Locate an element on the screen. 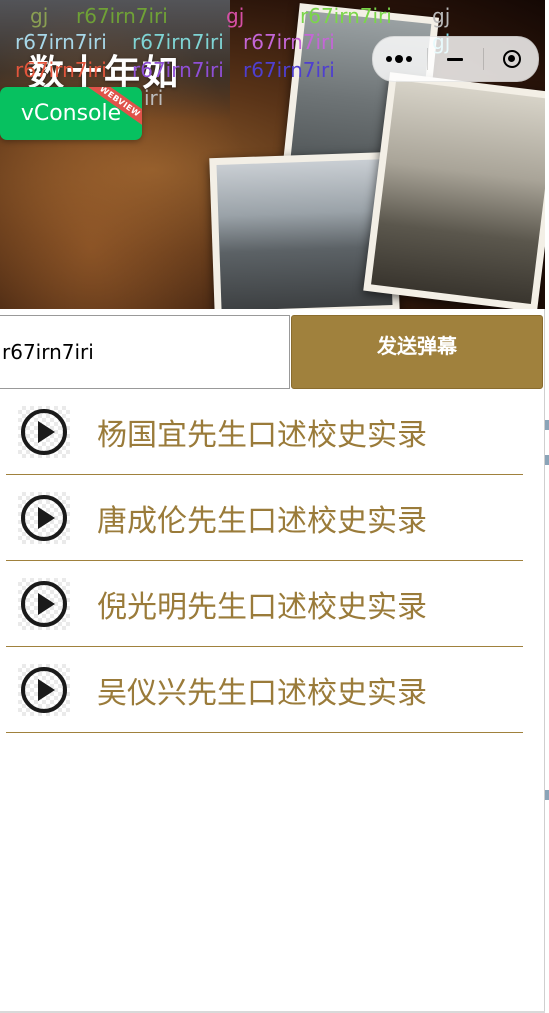 The width and height of the screenshot is (549, 1013). target-close-icon is located at coordinates (511, 59).